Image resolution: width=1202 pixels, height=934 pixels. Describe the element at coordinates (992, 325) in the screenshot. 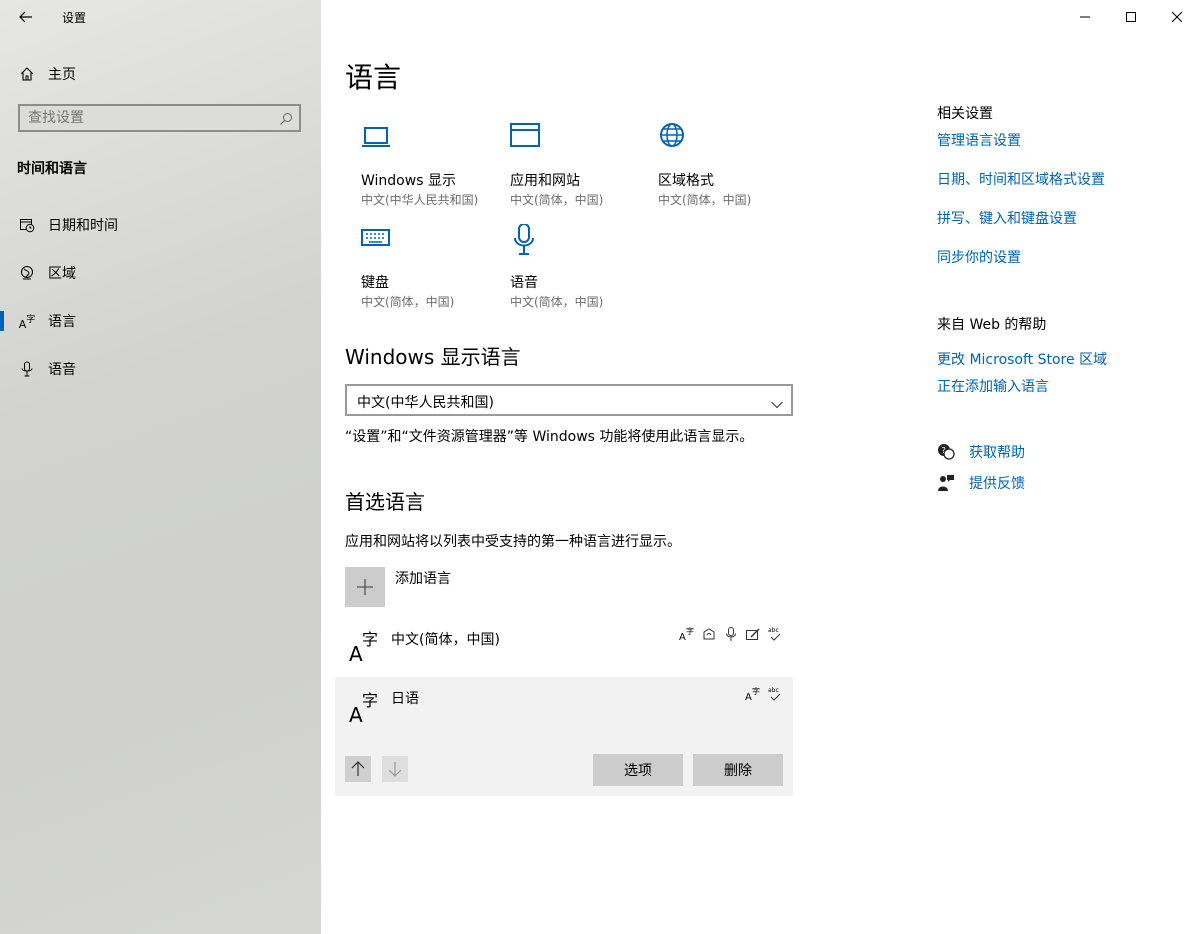

I see `web-help-heading: 来自 Web 的帮助` at that location.